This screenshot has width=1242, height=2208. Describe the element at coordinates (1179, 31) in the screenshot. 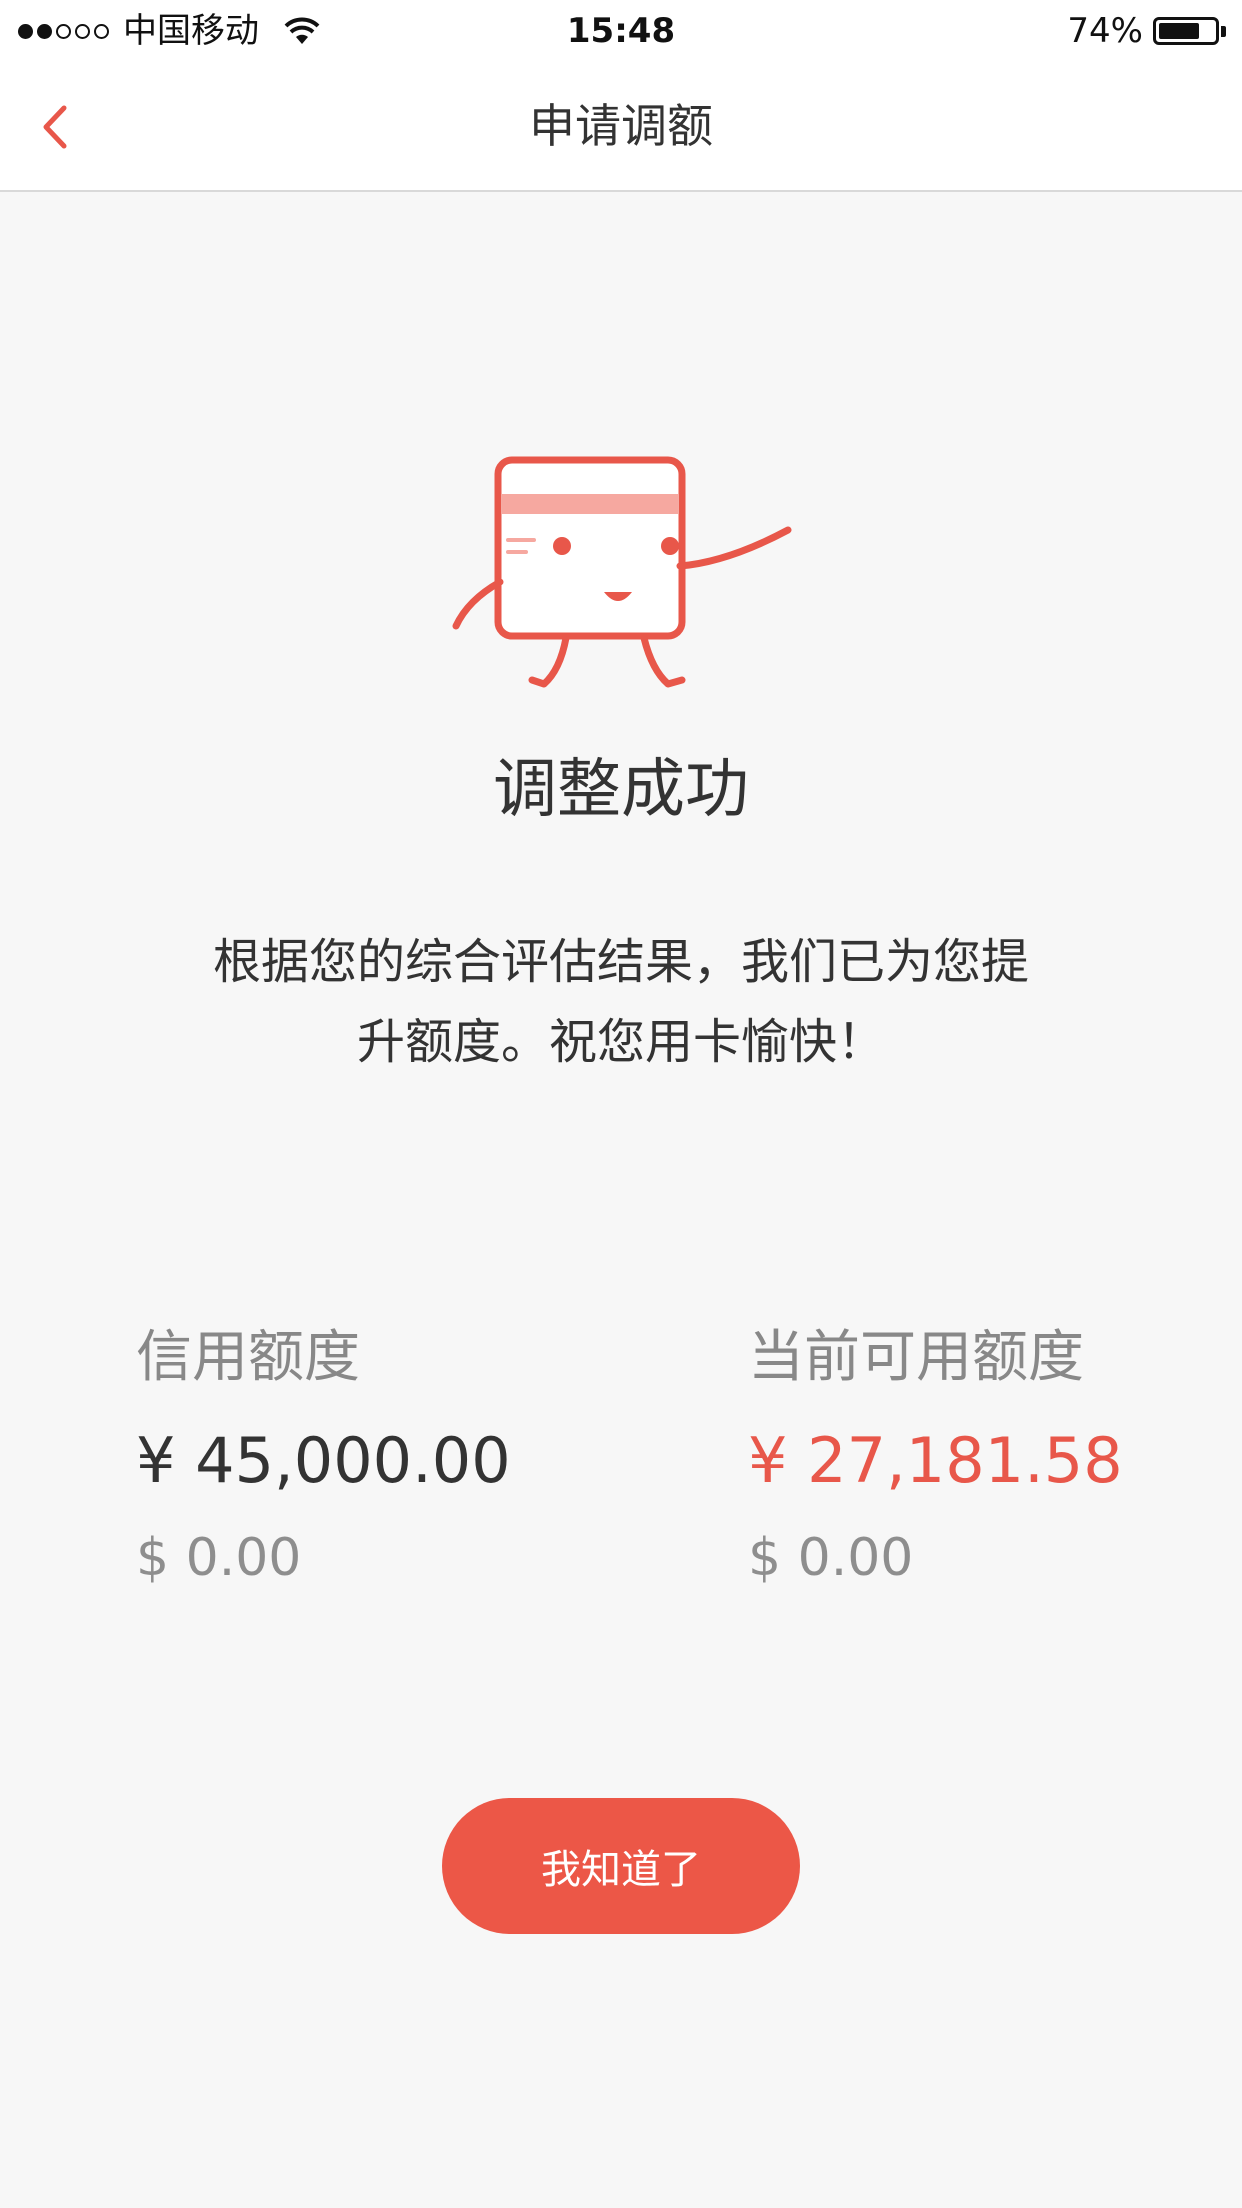

I see `battery-fill` at that location.